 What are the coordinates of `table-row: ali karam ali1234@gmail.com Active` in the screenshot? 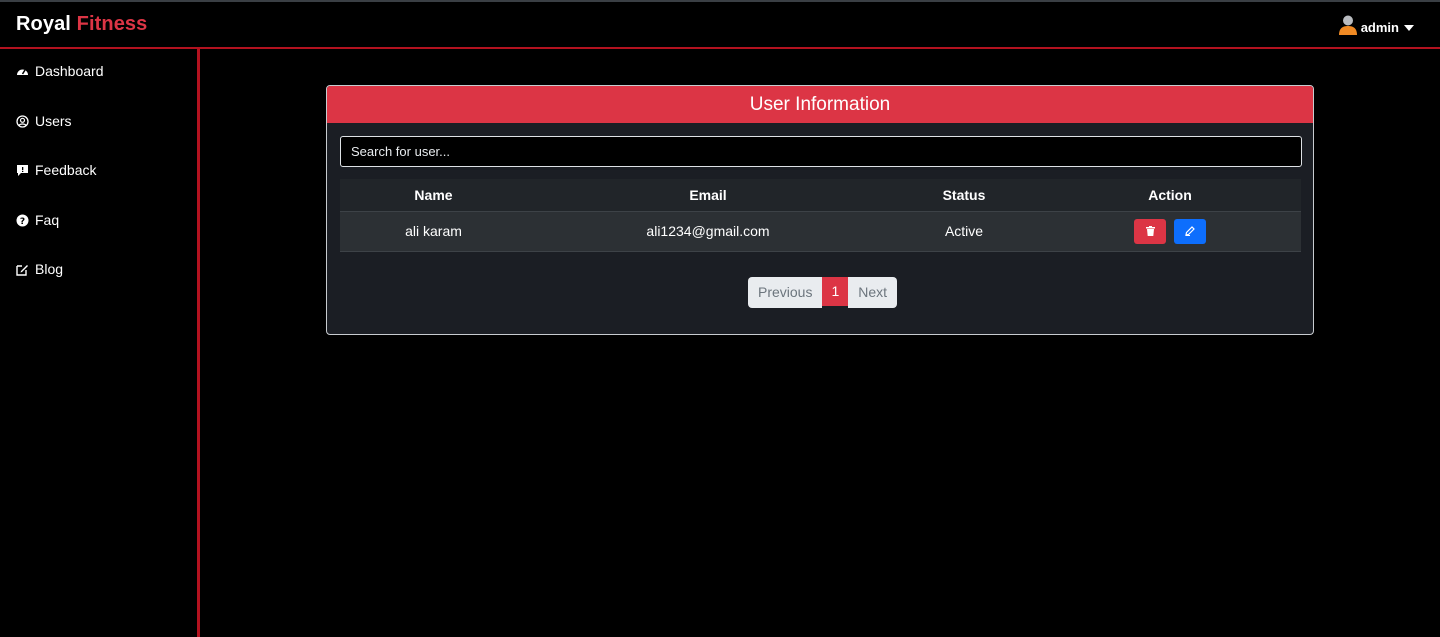 It's located at (820, 231).